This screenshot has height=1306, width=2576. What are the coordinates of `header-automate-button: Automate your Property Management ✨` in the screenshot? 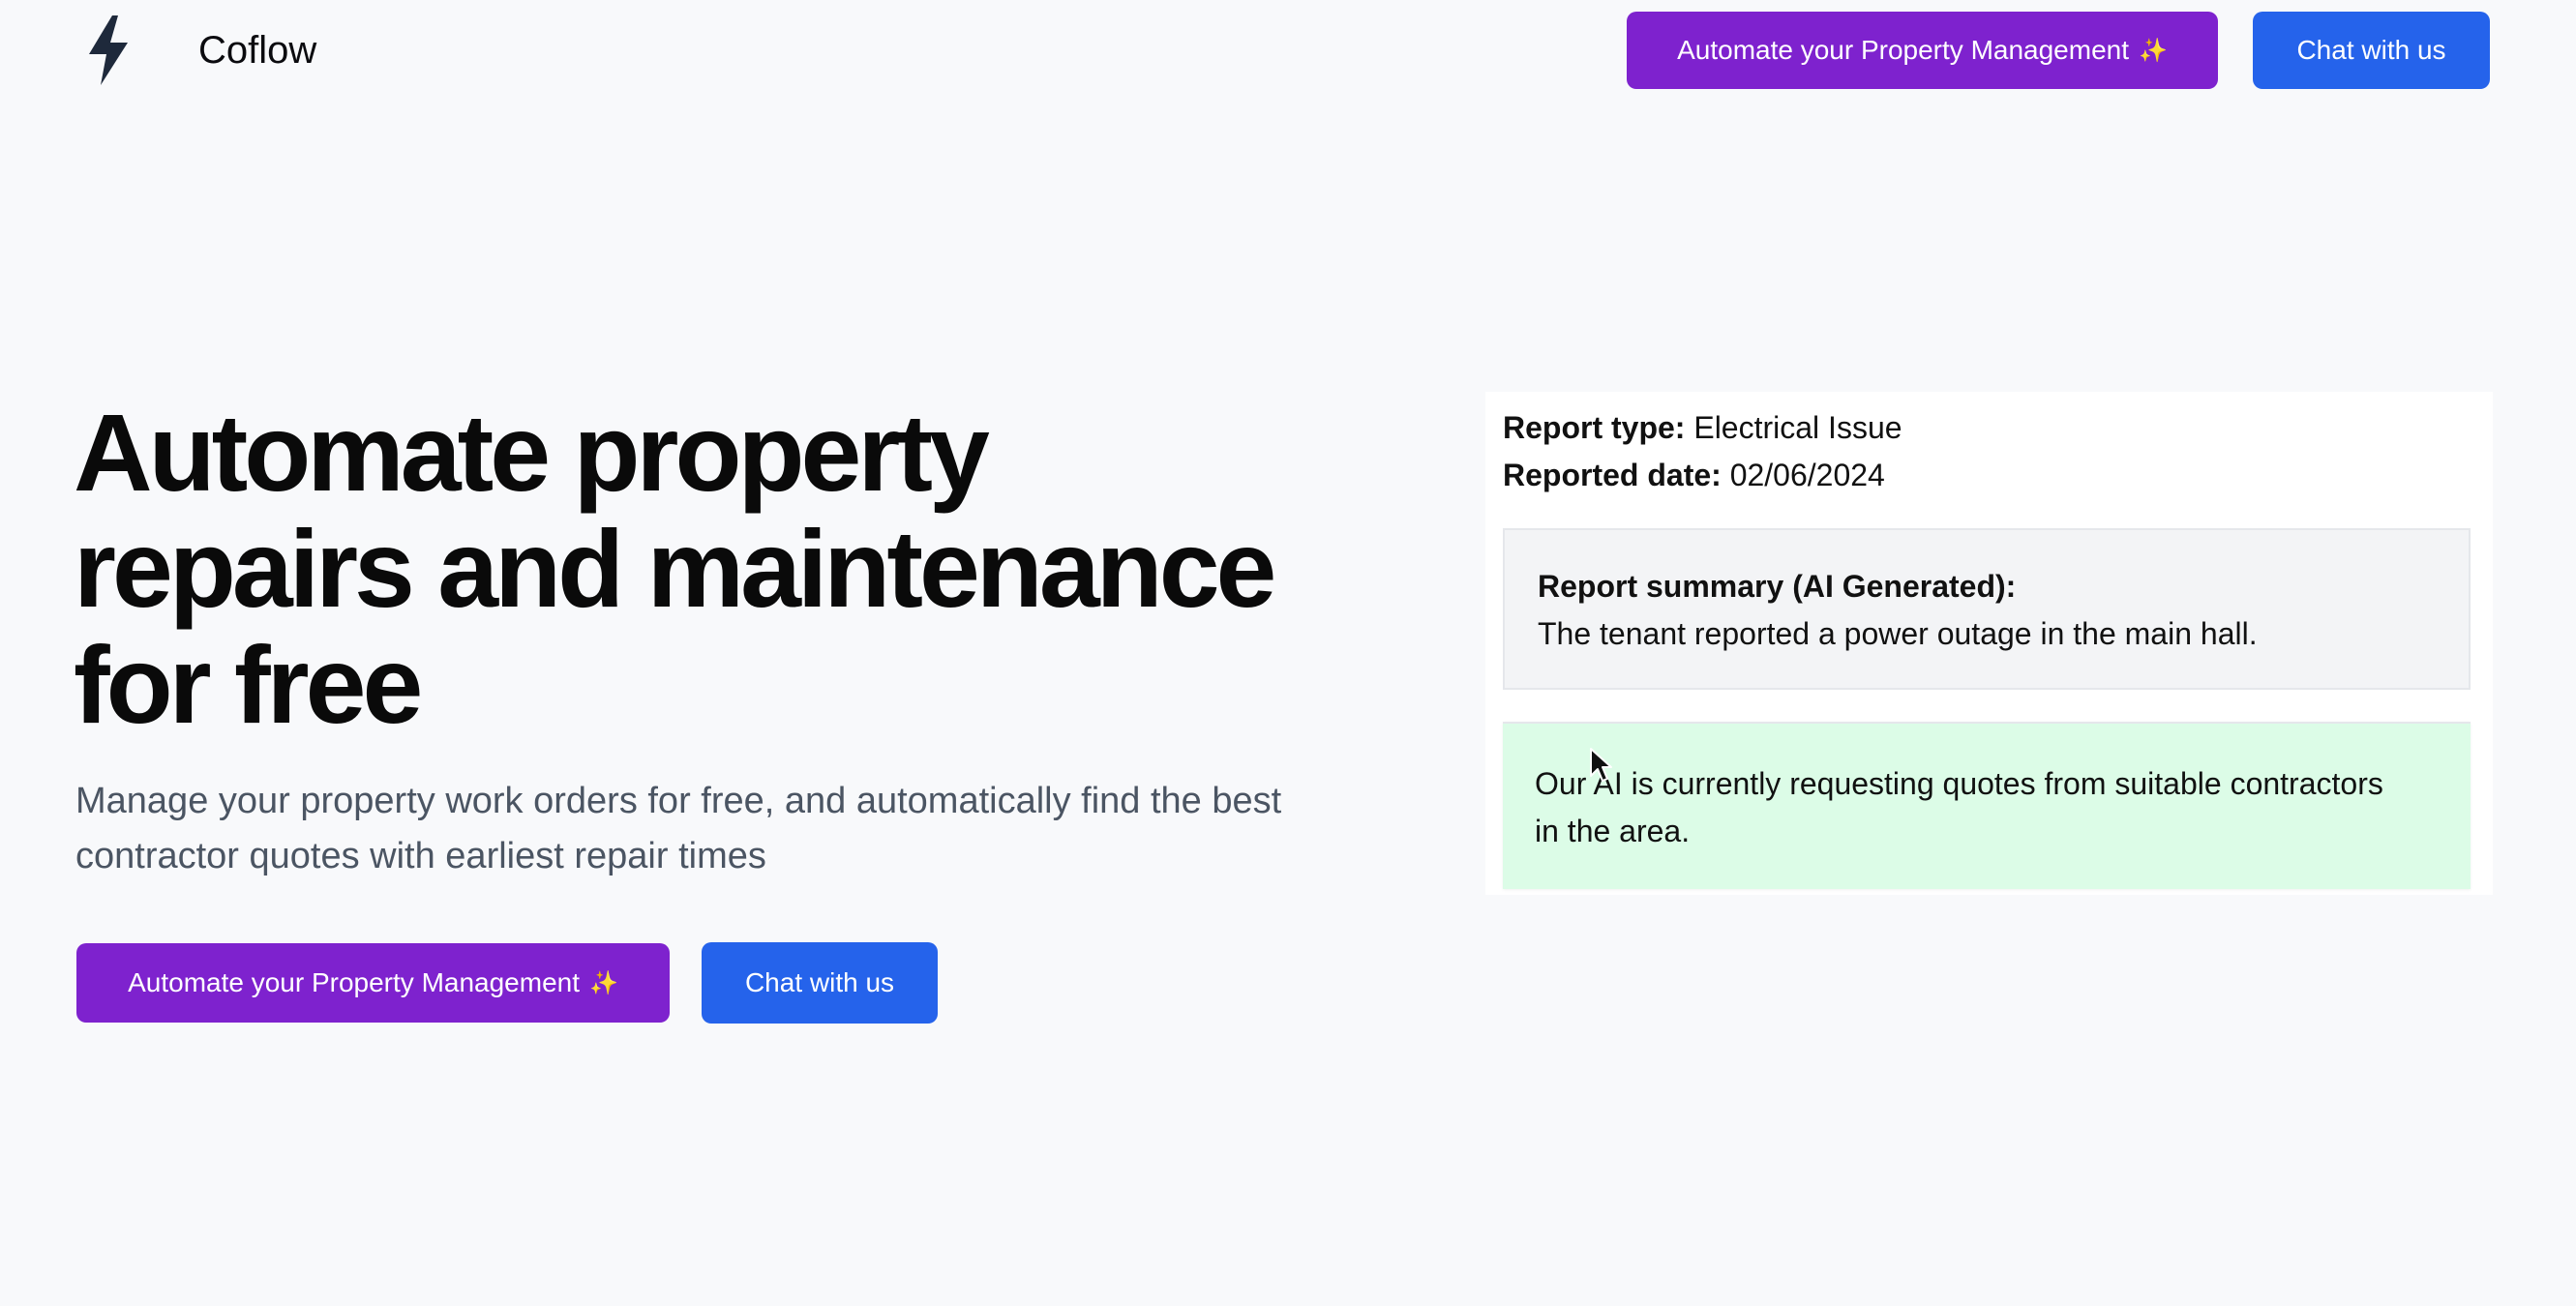 It's located at (1922, 50).